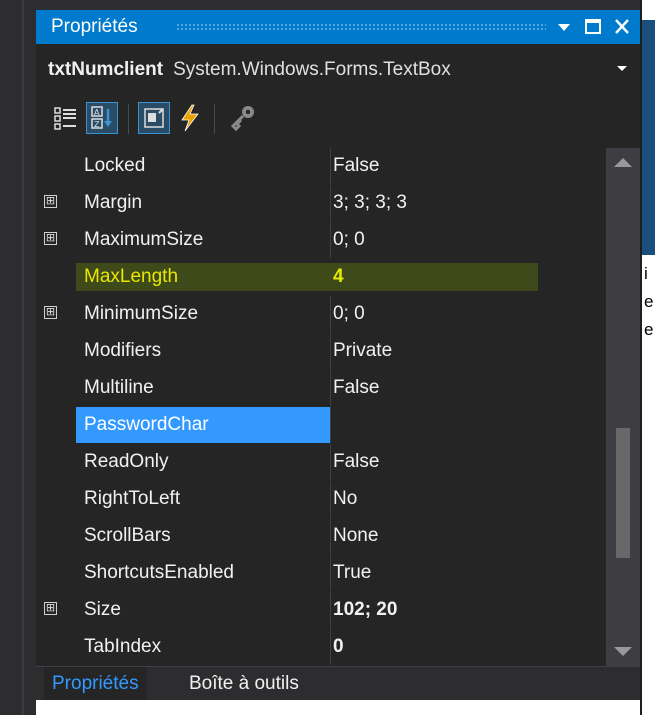 The width and height of the screenshot is (655, 715). I want to click on scroll-up-icon, so click(623, 162).